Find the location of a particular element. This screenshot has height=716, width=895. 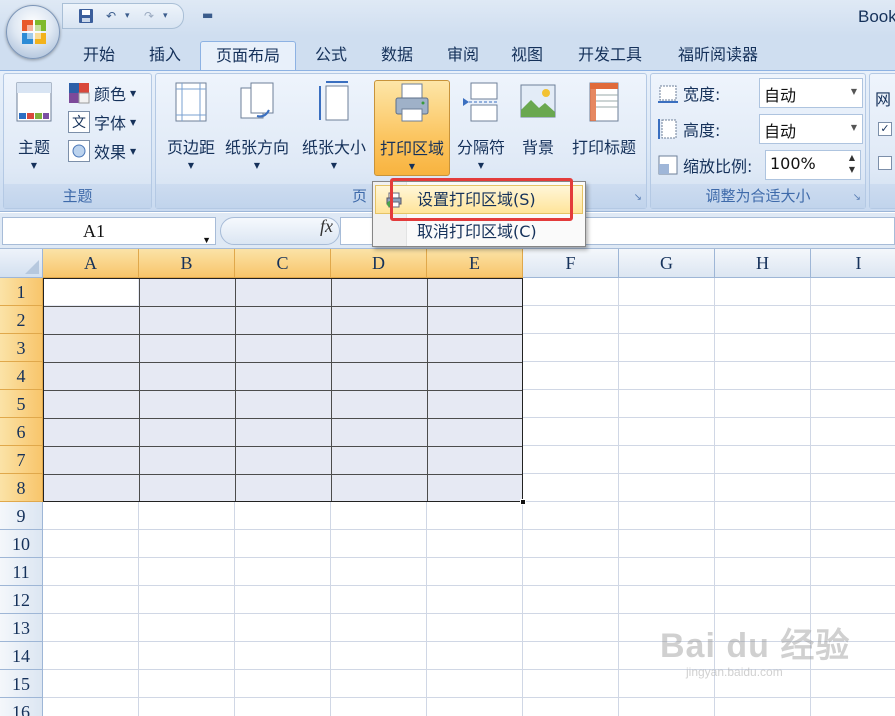

orientation-button: 纸张方向 ▼ is located at coordinates (257, 128).